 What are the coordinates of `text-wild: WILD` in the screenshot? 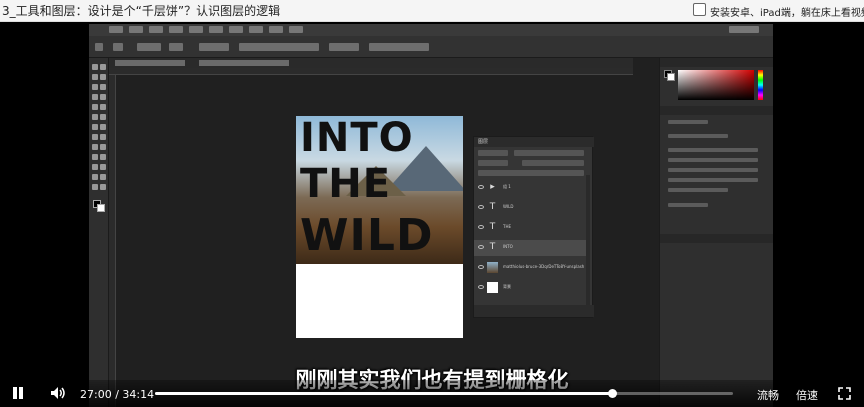 It's located at (367, 235).